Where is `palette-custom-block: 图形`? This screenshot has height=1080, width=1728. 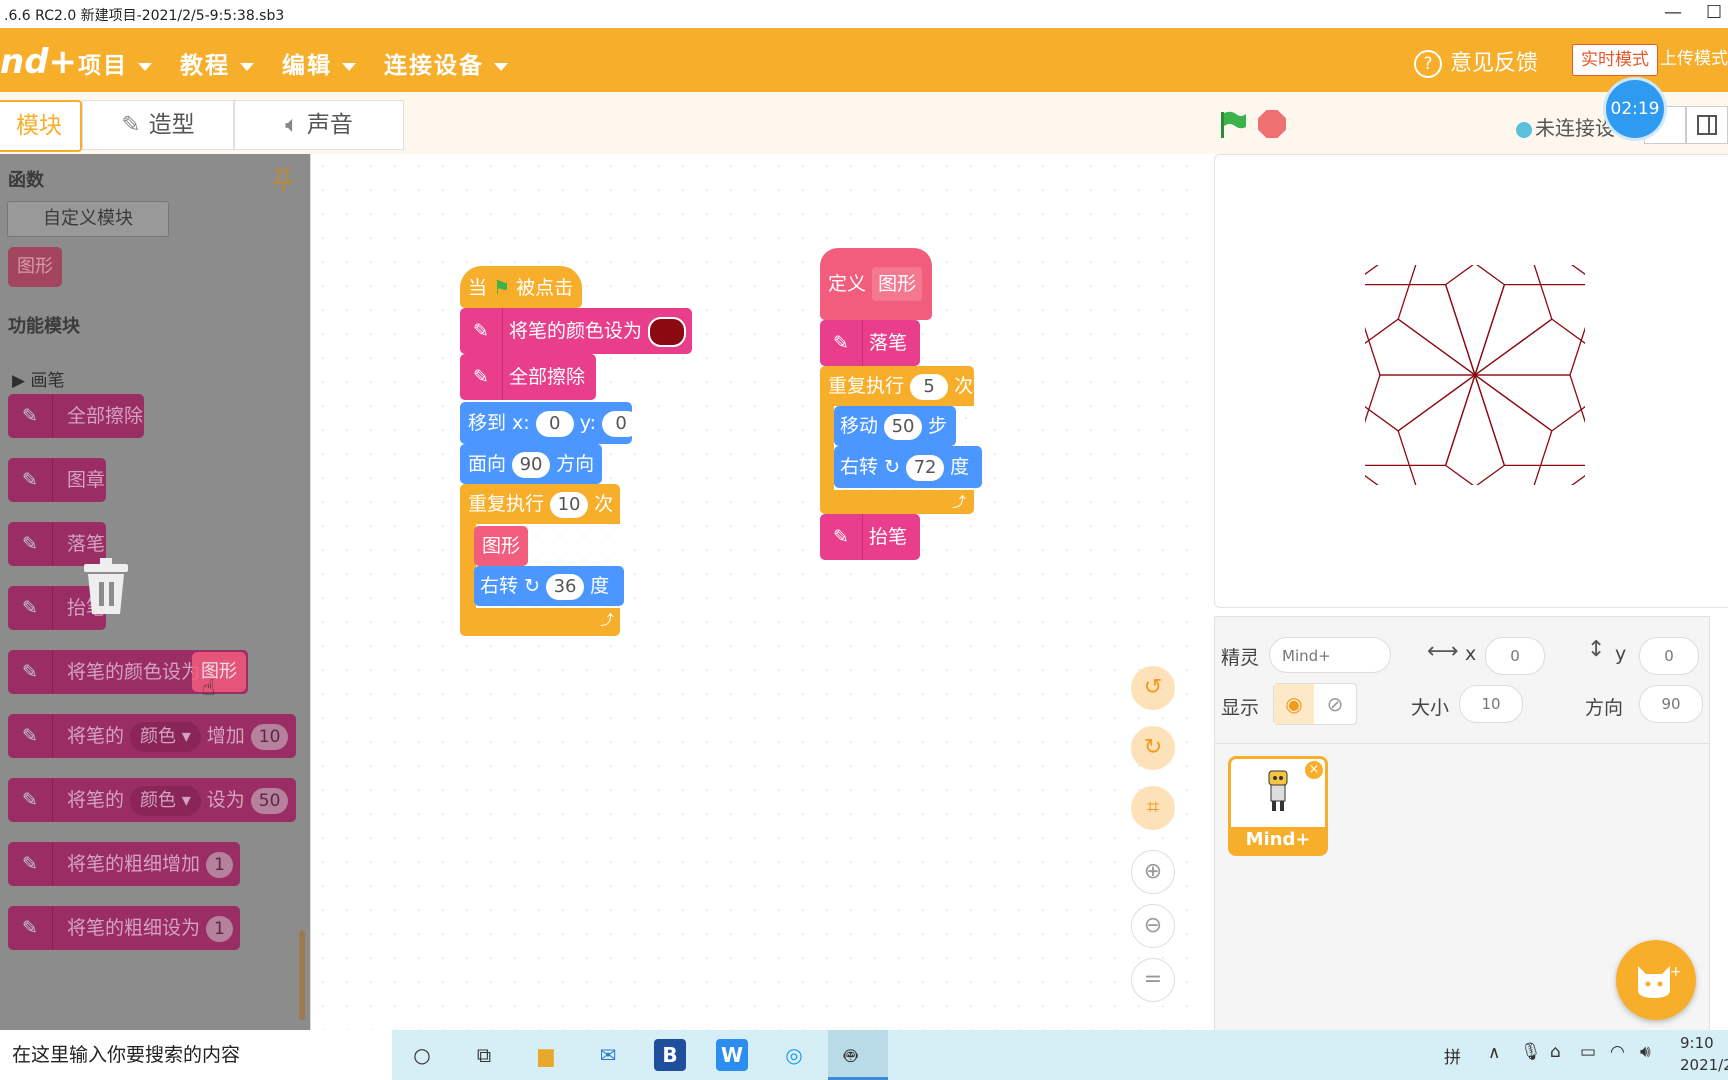
palette-custom-block: 图形 is located at coordinates (35, 267).